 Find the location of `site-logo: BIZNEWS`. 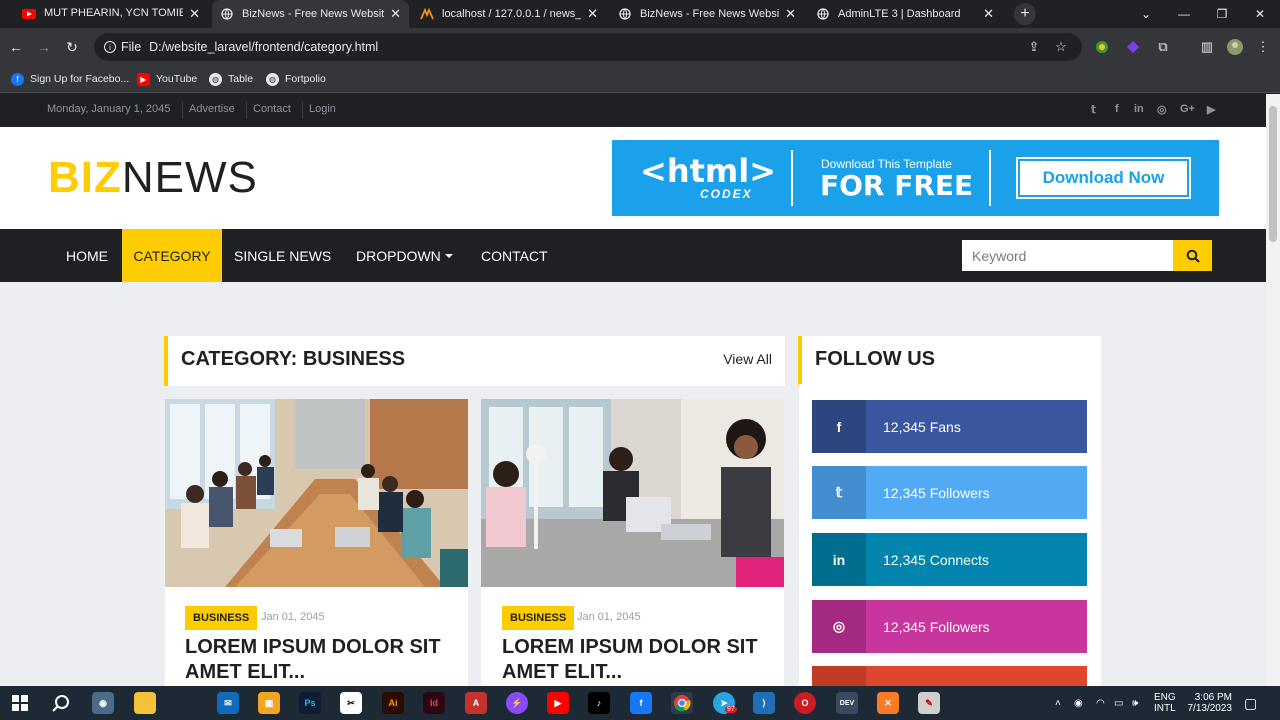

site-logo: BIZNEWS is located at coordinates (153, 178).